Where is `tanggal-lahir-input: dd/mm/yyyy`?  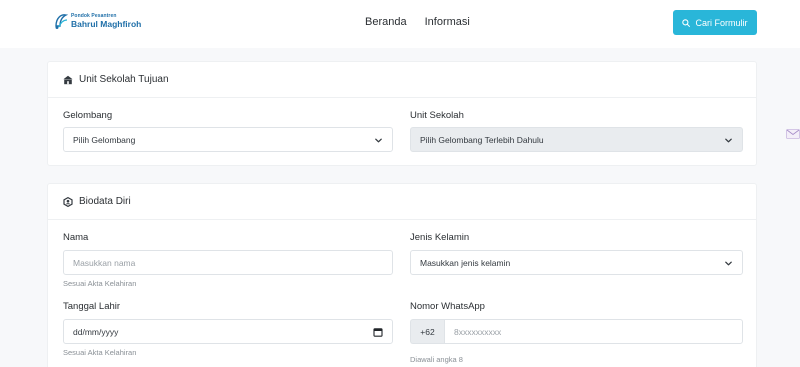 tanggal-lahir-input: dd/mm/yyyy is located at coordinates (228, 331).